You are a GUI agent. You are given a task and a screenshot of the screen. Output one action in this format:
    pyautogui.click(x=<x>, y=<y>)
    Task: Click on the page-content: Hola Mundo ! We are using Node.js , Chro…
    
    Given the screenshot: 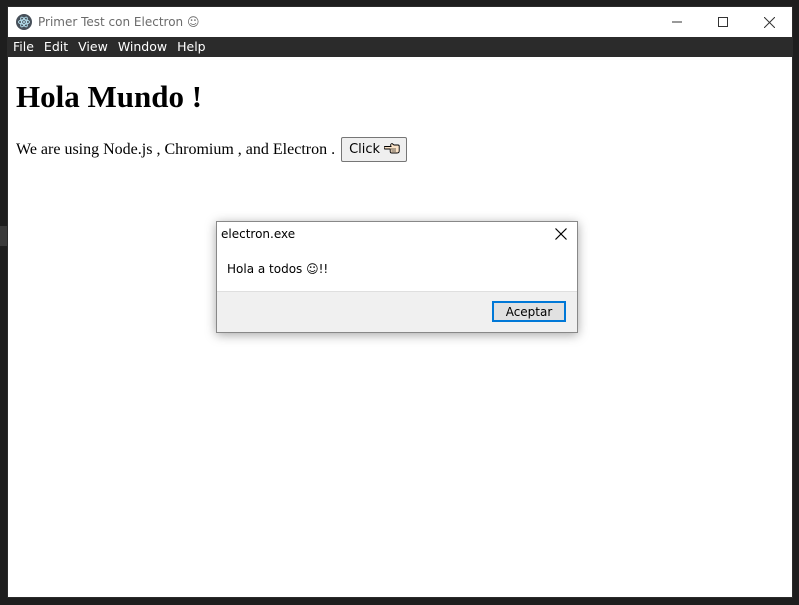 What is the action you would take?
    pyautogui.click(x=400, y=120)
    